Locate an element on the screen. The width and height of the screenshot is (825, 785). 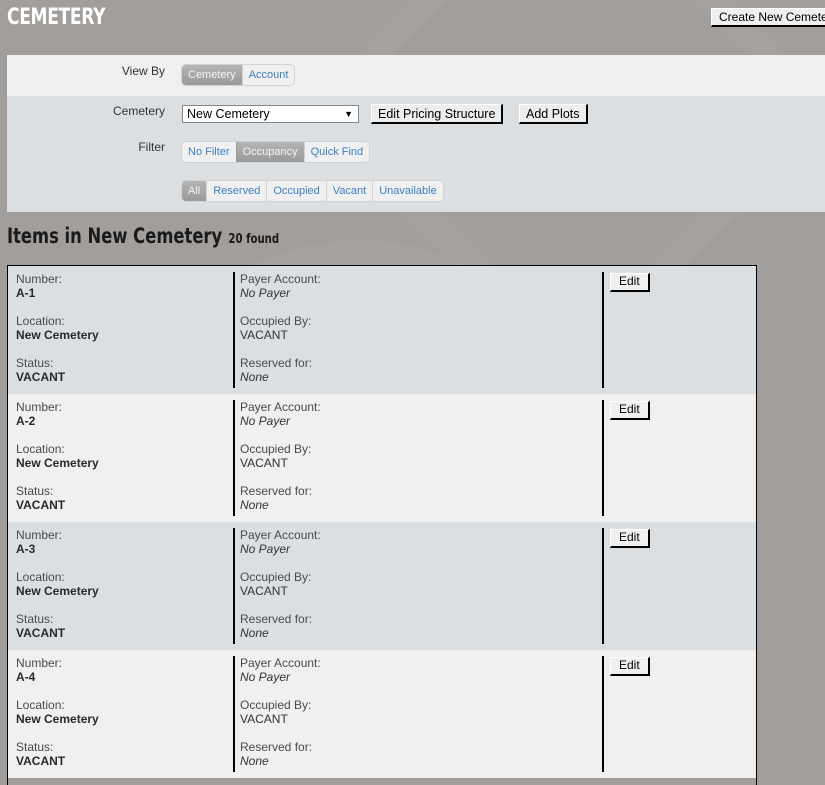
cemetery-select-value: New Cemetery is located at coordinates (228, 114).